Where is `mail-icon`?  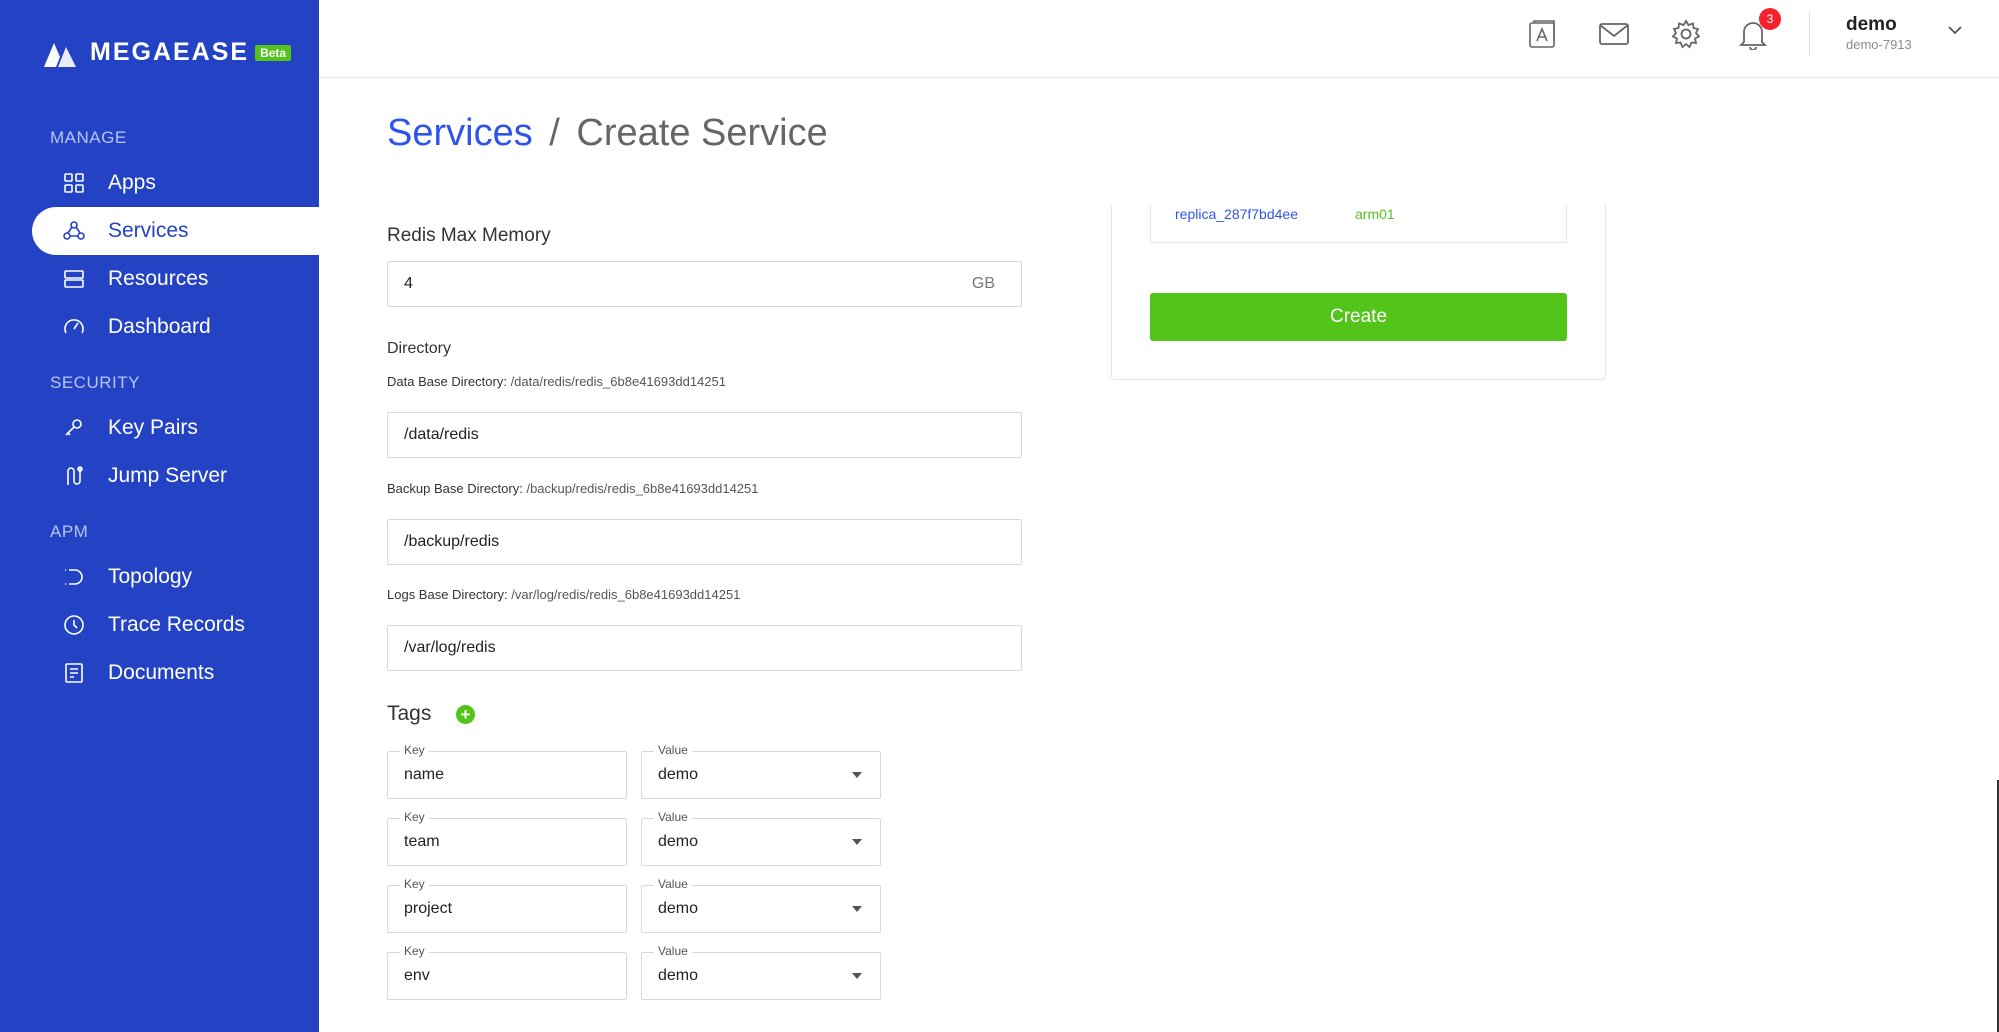 mail-icon is located at coordinates (1614, 34).